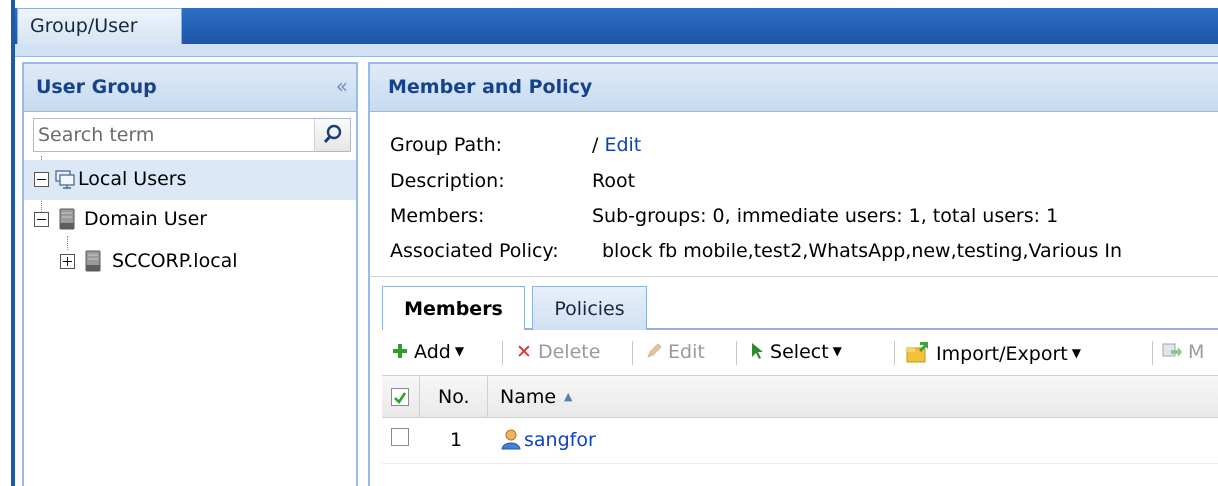 The image size is (1218, 486). I want to click on pencil-icon, so click(654, 350).